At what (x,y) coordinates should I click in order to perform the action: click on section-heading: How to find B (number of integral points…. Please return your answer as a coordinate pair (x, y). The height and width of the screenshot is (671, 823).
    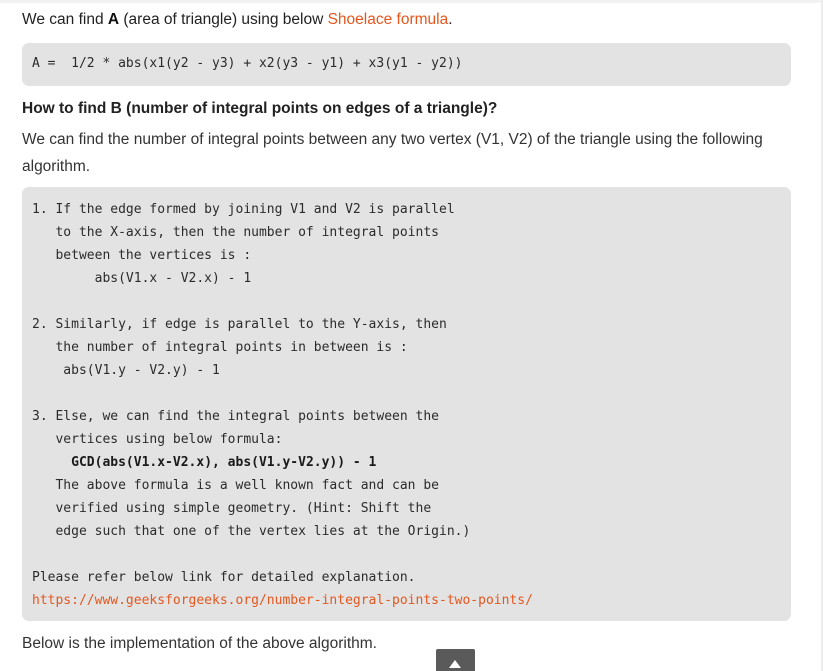
    Looking at the image, I should click on (260, 108).